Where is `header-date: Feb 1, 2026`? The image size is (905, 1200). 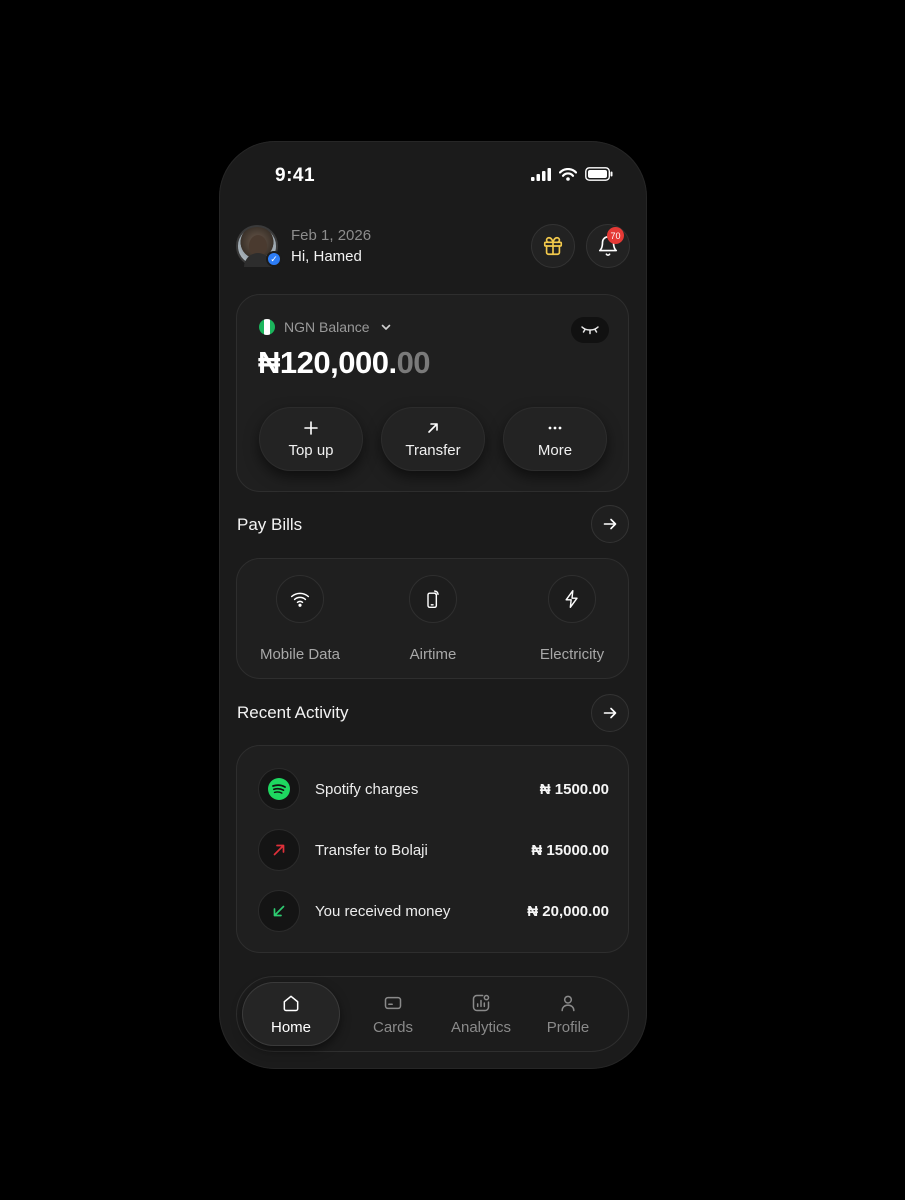 header-date: Feb 1, 2026 is located at coordinates (331, 235).